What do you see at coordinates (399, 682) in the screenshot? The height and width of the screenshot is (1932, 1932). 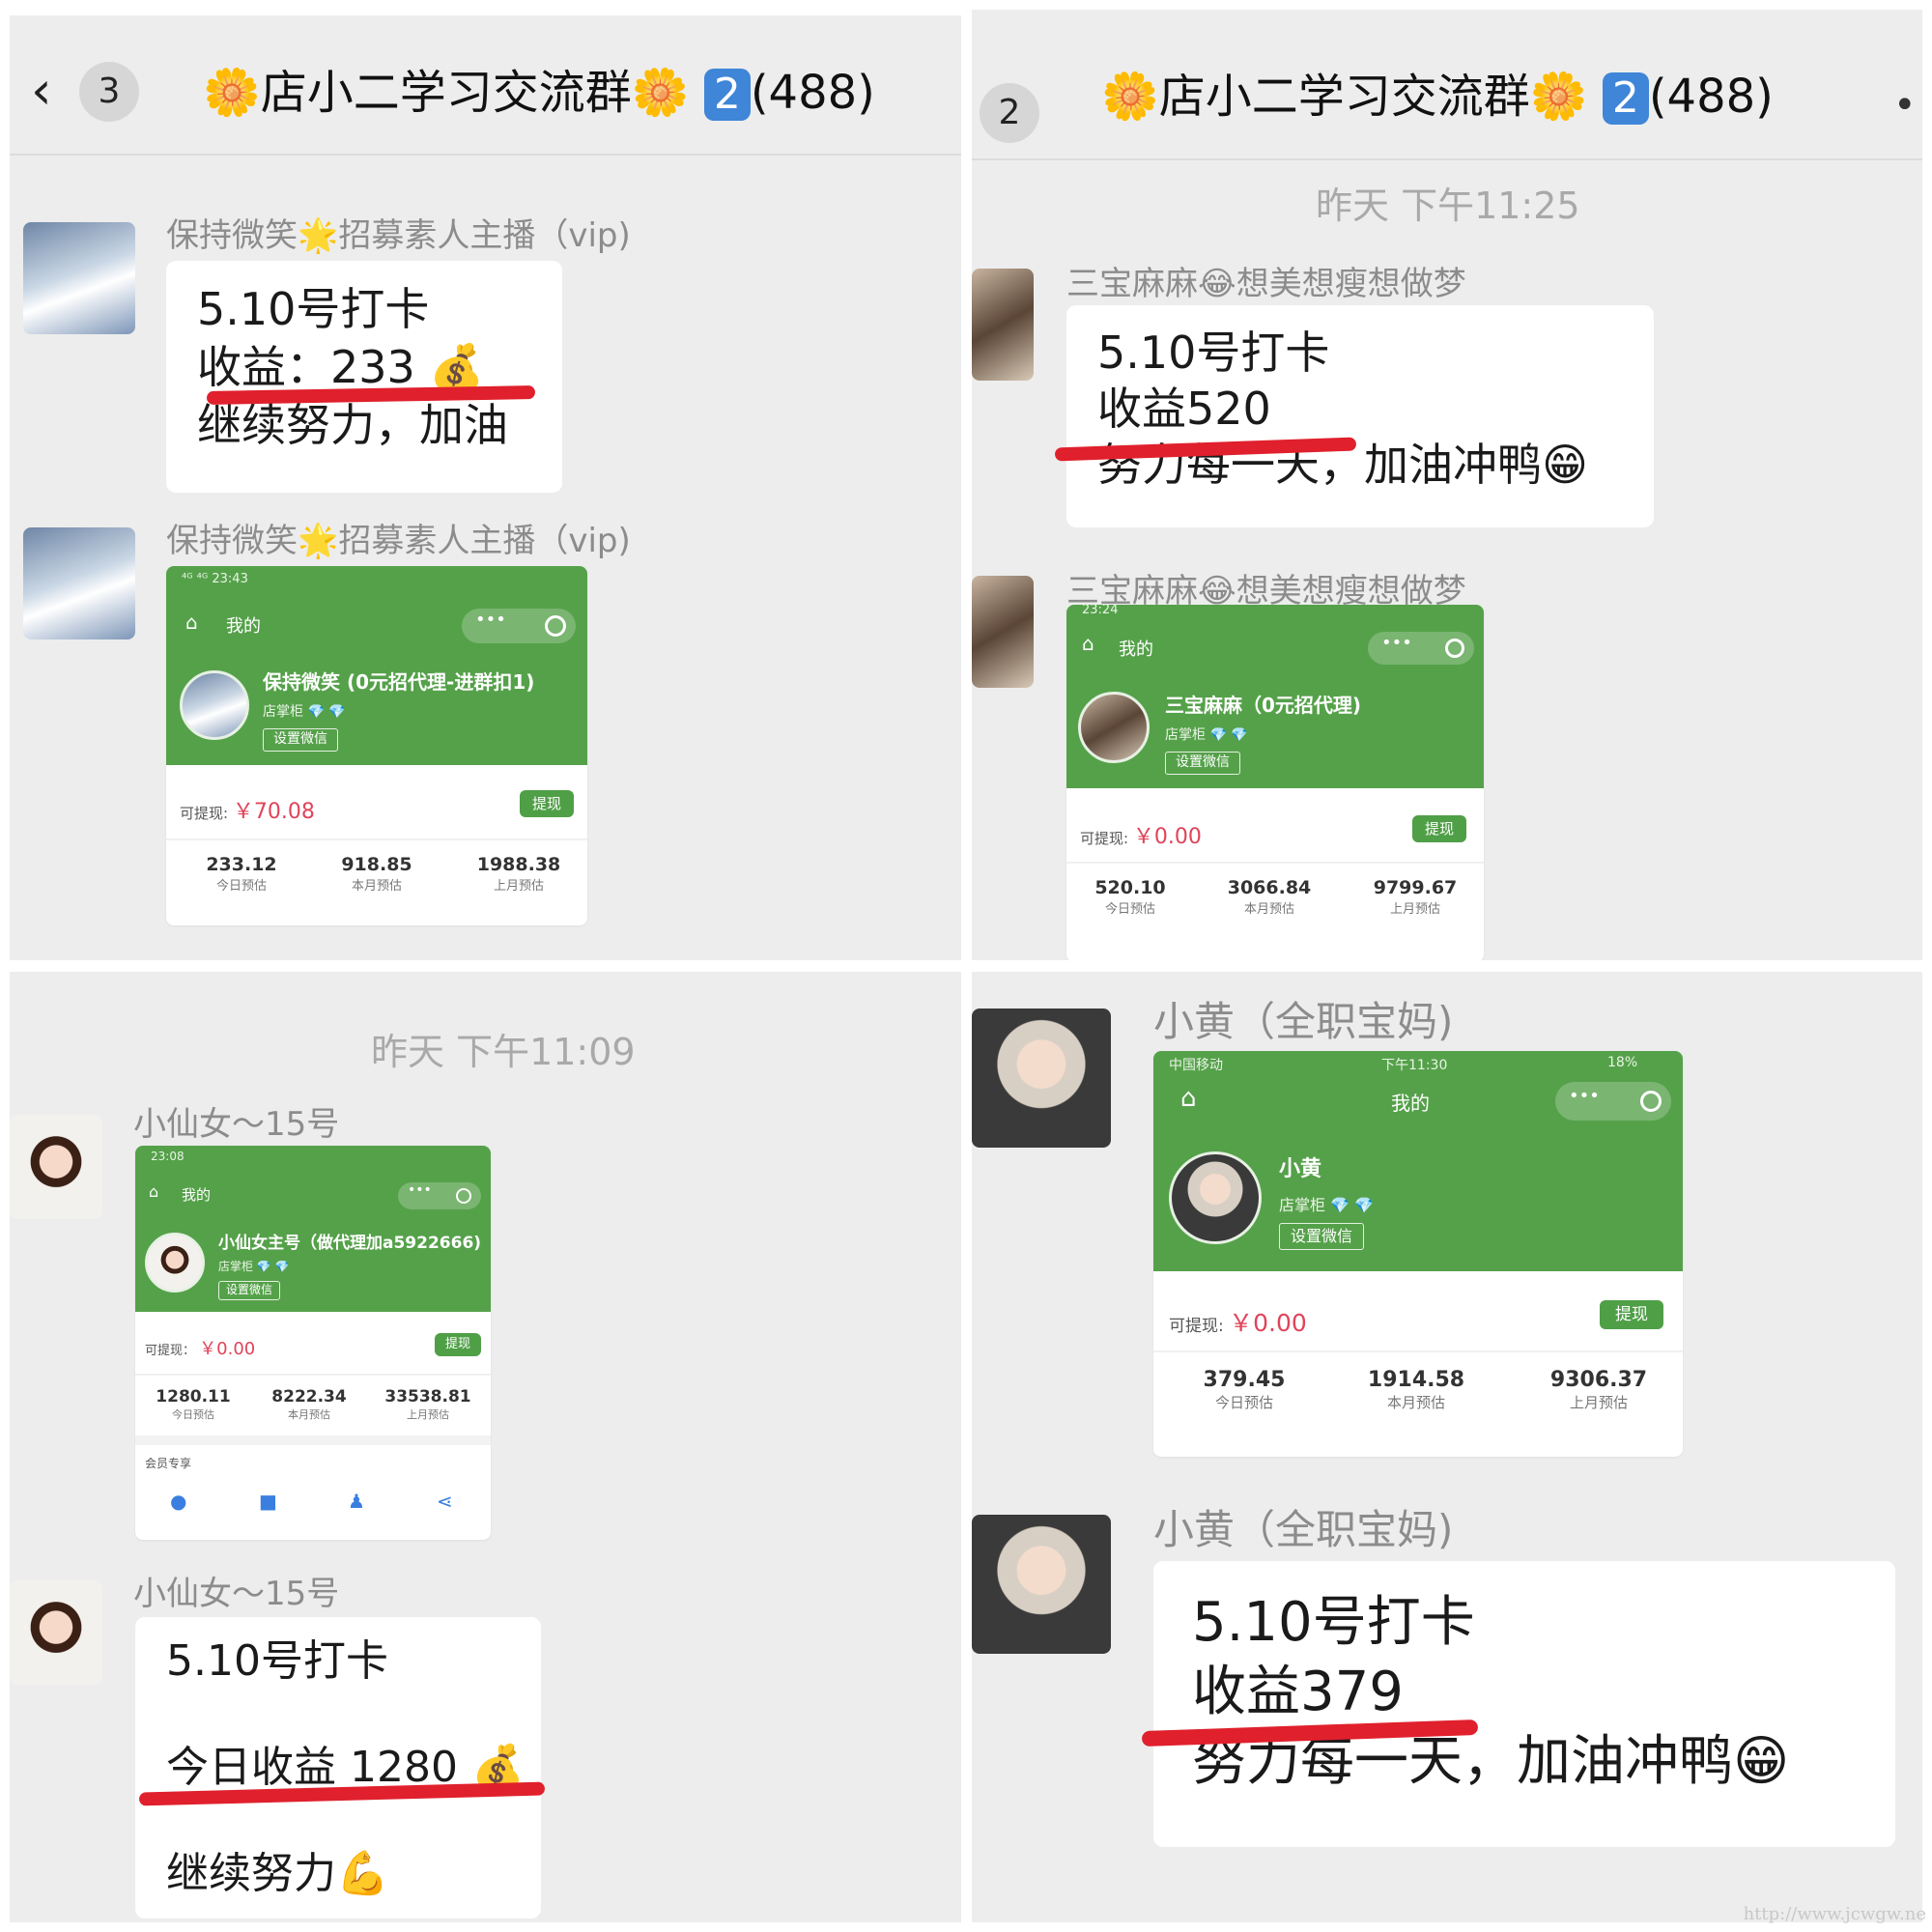 I see `profile-name: 保持微笑 (0元招代理-进群扣1)` at bounding box center [399, 682].